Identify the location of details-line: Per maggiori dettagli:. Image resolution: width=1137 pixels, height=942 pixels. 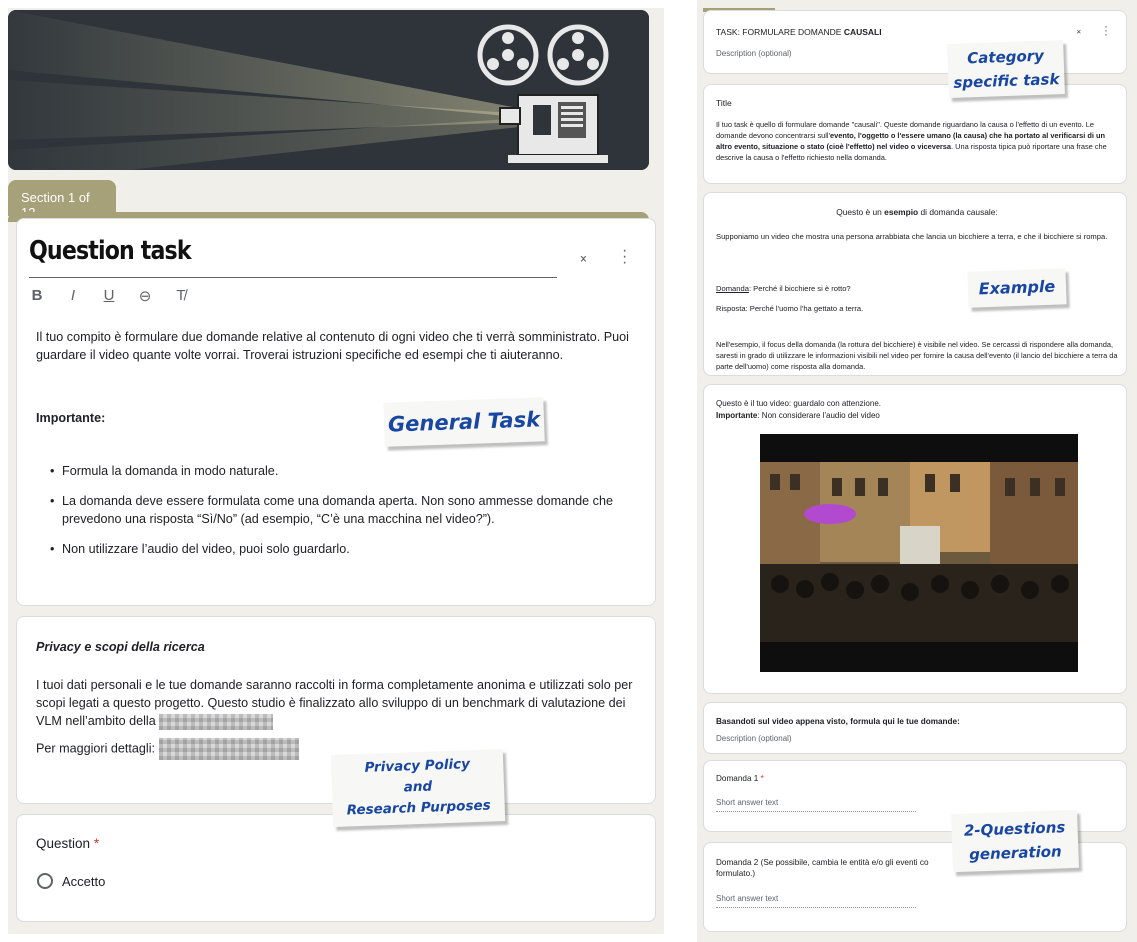
(167, 749).